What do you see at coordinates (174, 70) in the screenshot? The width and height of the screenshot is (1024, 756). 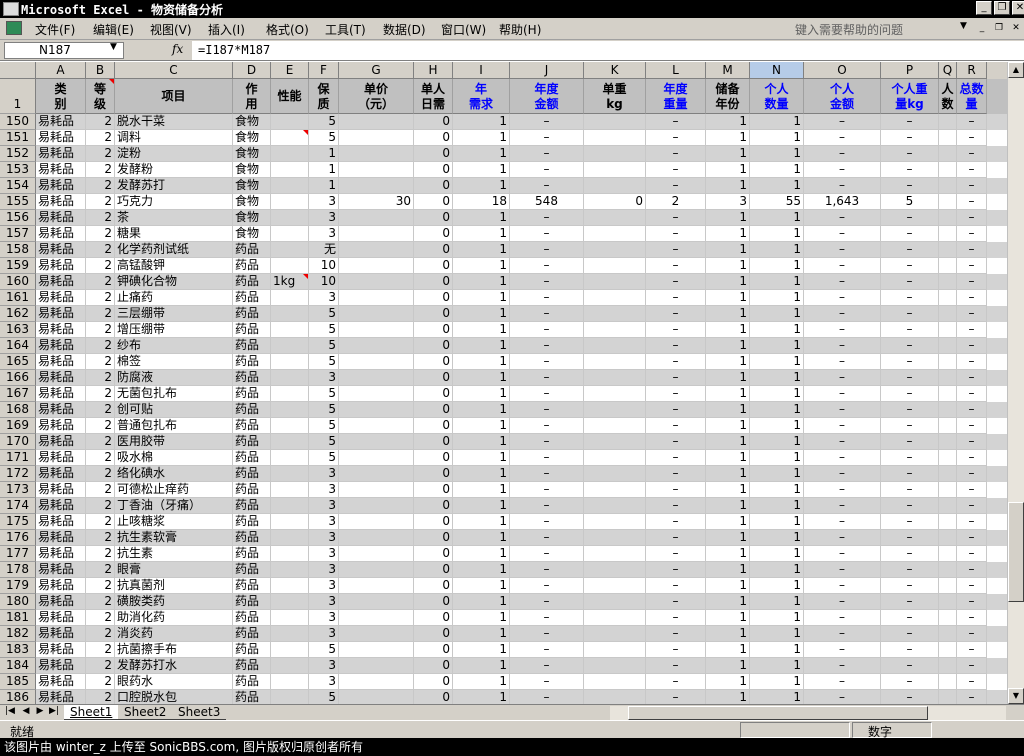 I see `column-header-c: C` at bounding box center [174, 70].